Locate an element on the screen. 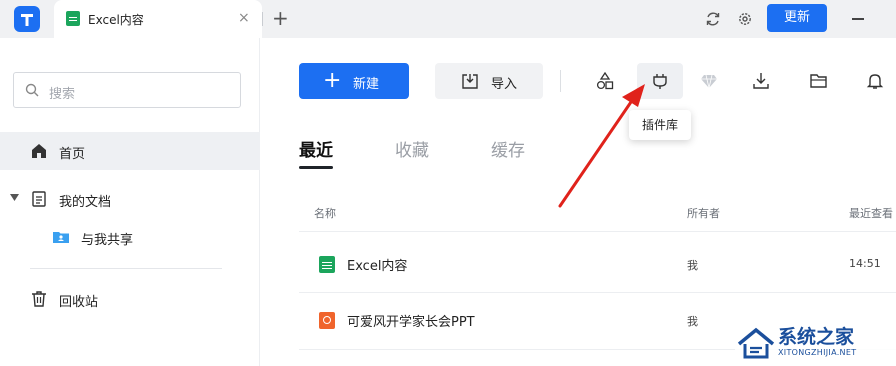 Image resolution: width=896 pixels, height=366 pixels. sidebar-item-my-documents: 我的文档 is located at coordinates (130, 199).